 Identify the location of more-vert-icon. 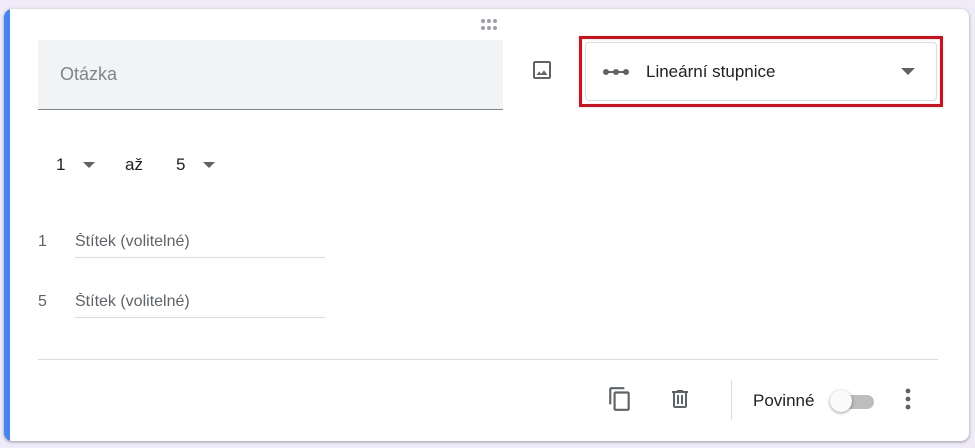
(908, 399).